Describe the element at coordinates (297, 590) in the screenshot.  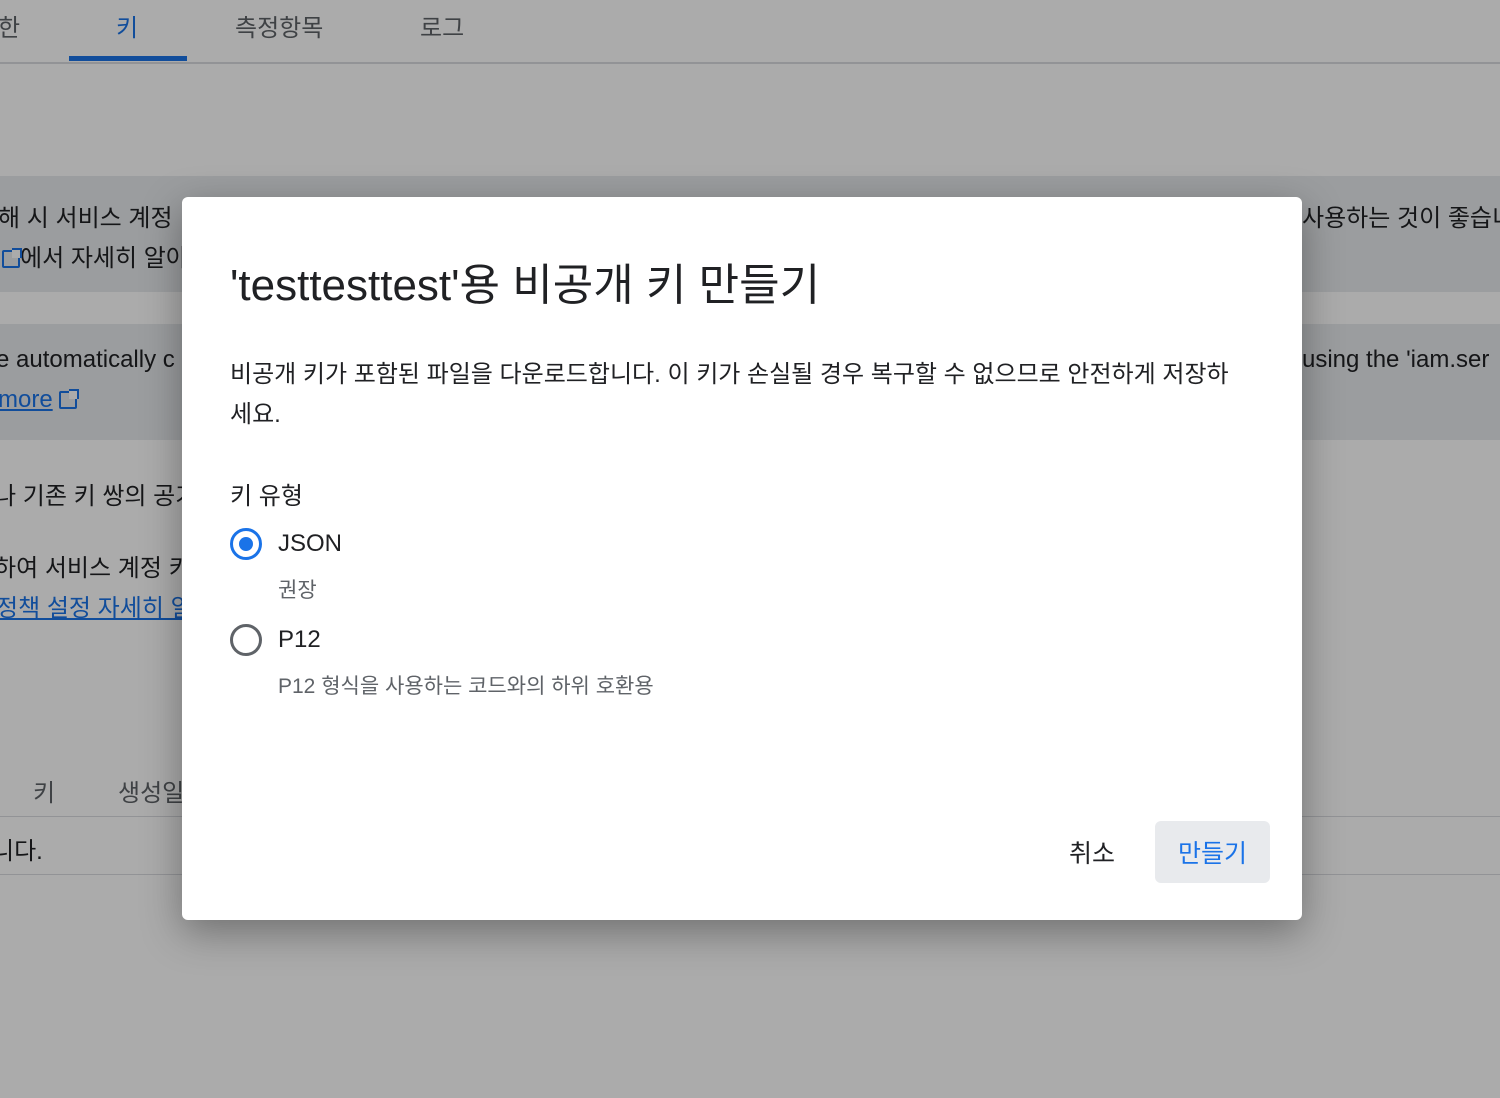
I see `radio-json-sub: 권장` at that location.